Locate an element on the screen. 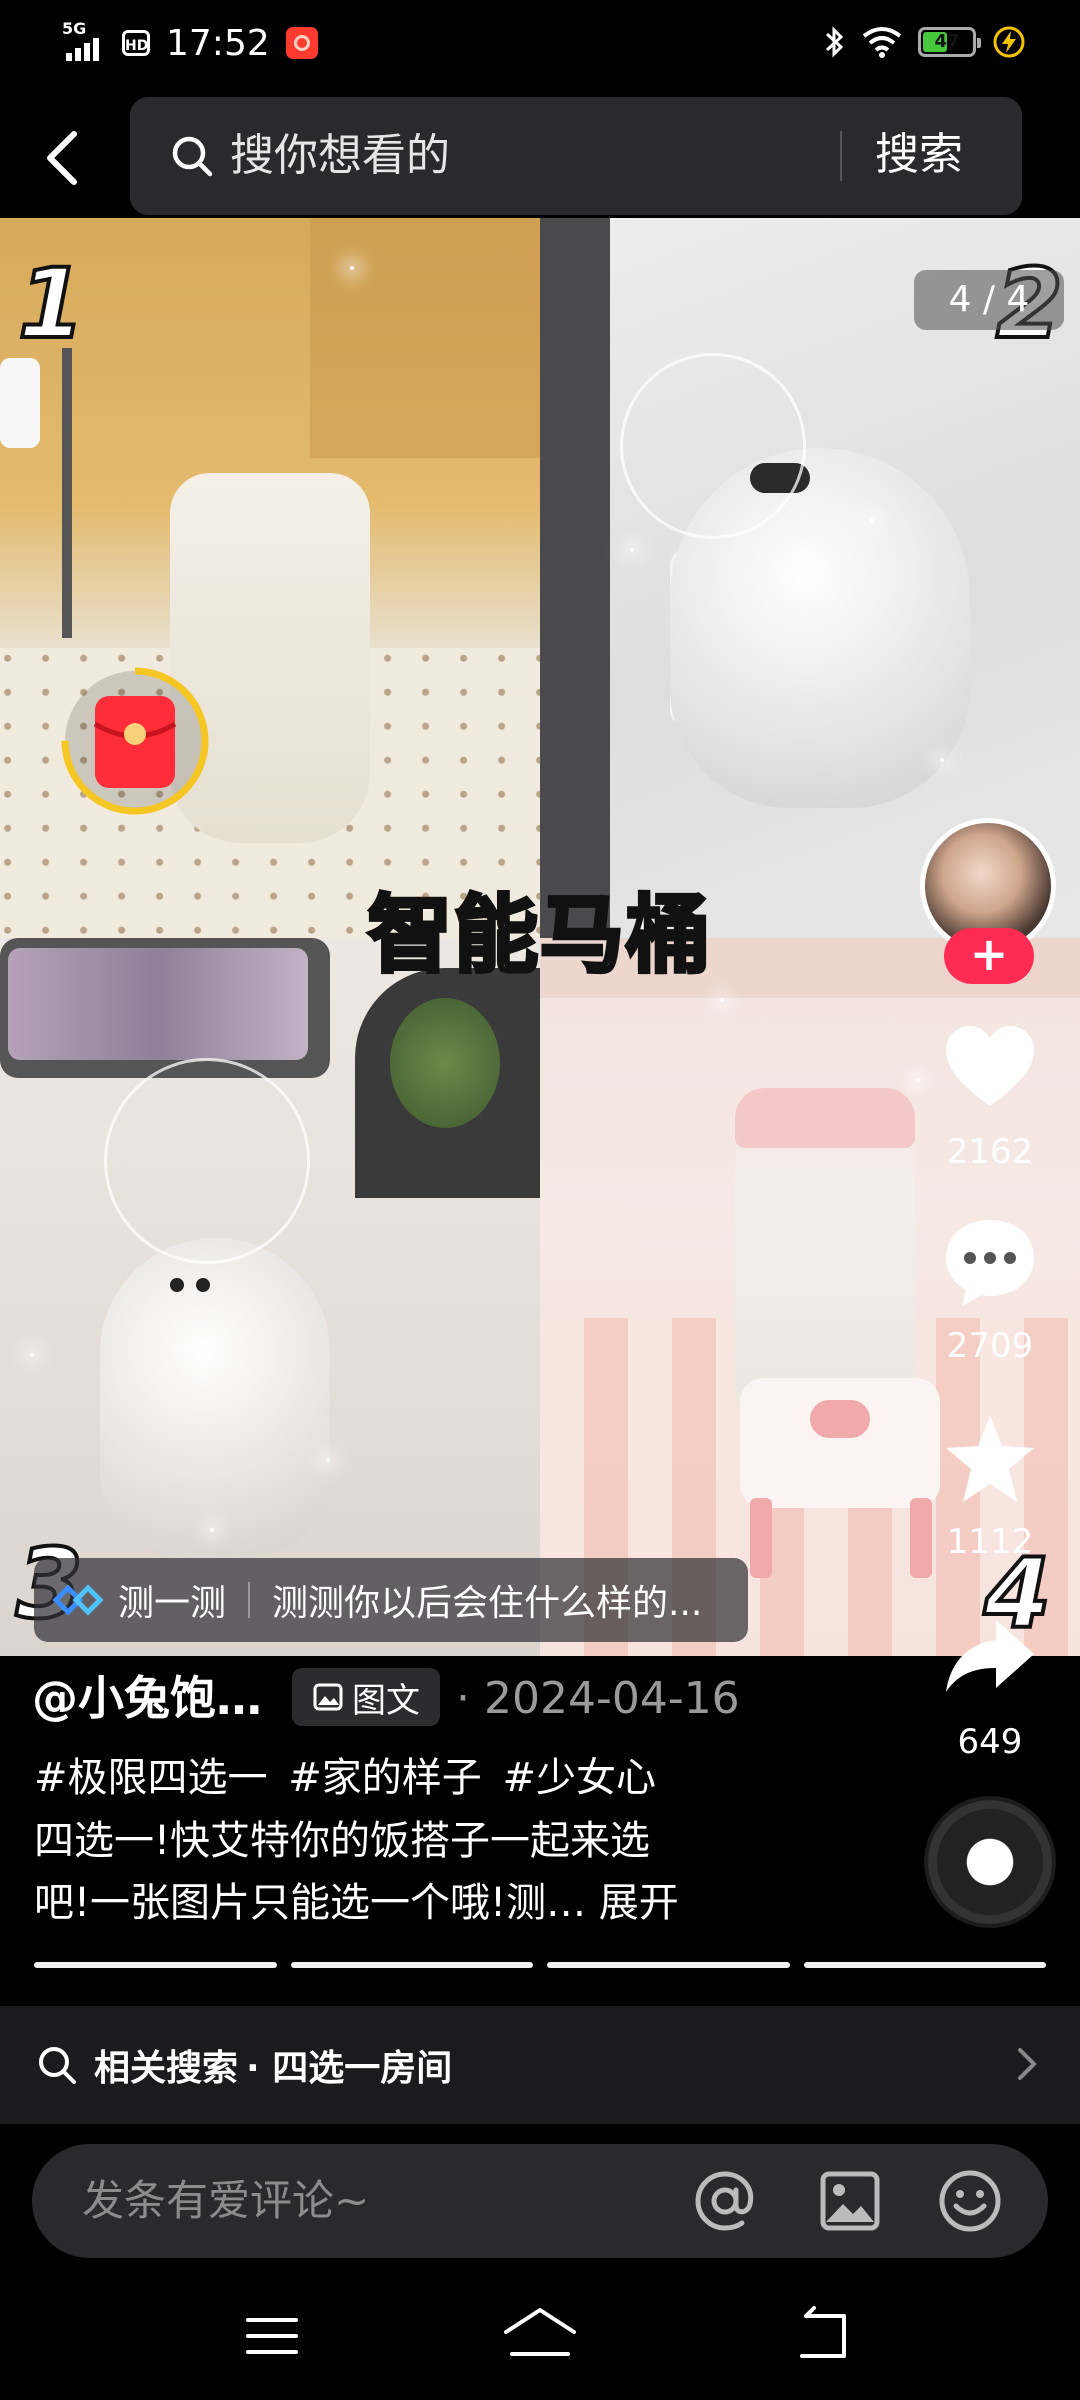  battery-level: 47 is located at coordinates (947, 41).